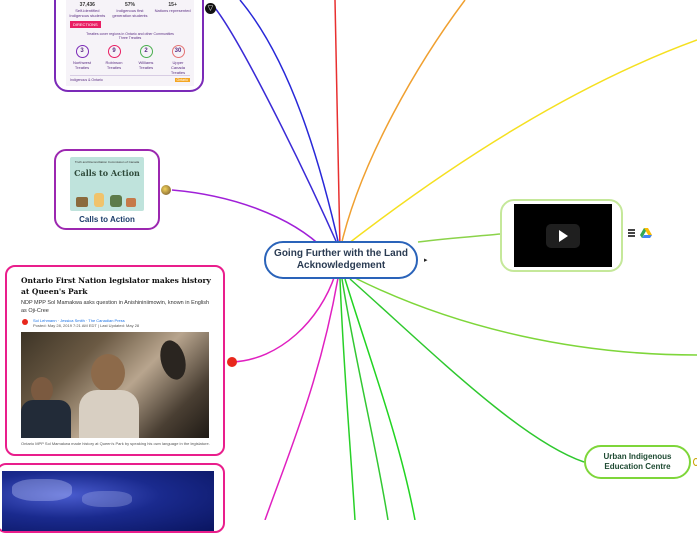 The width and height of the screenshot is (697, 533). I want to click on video-player, so click(563, 235).